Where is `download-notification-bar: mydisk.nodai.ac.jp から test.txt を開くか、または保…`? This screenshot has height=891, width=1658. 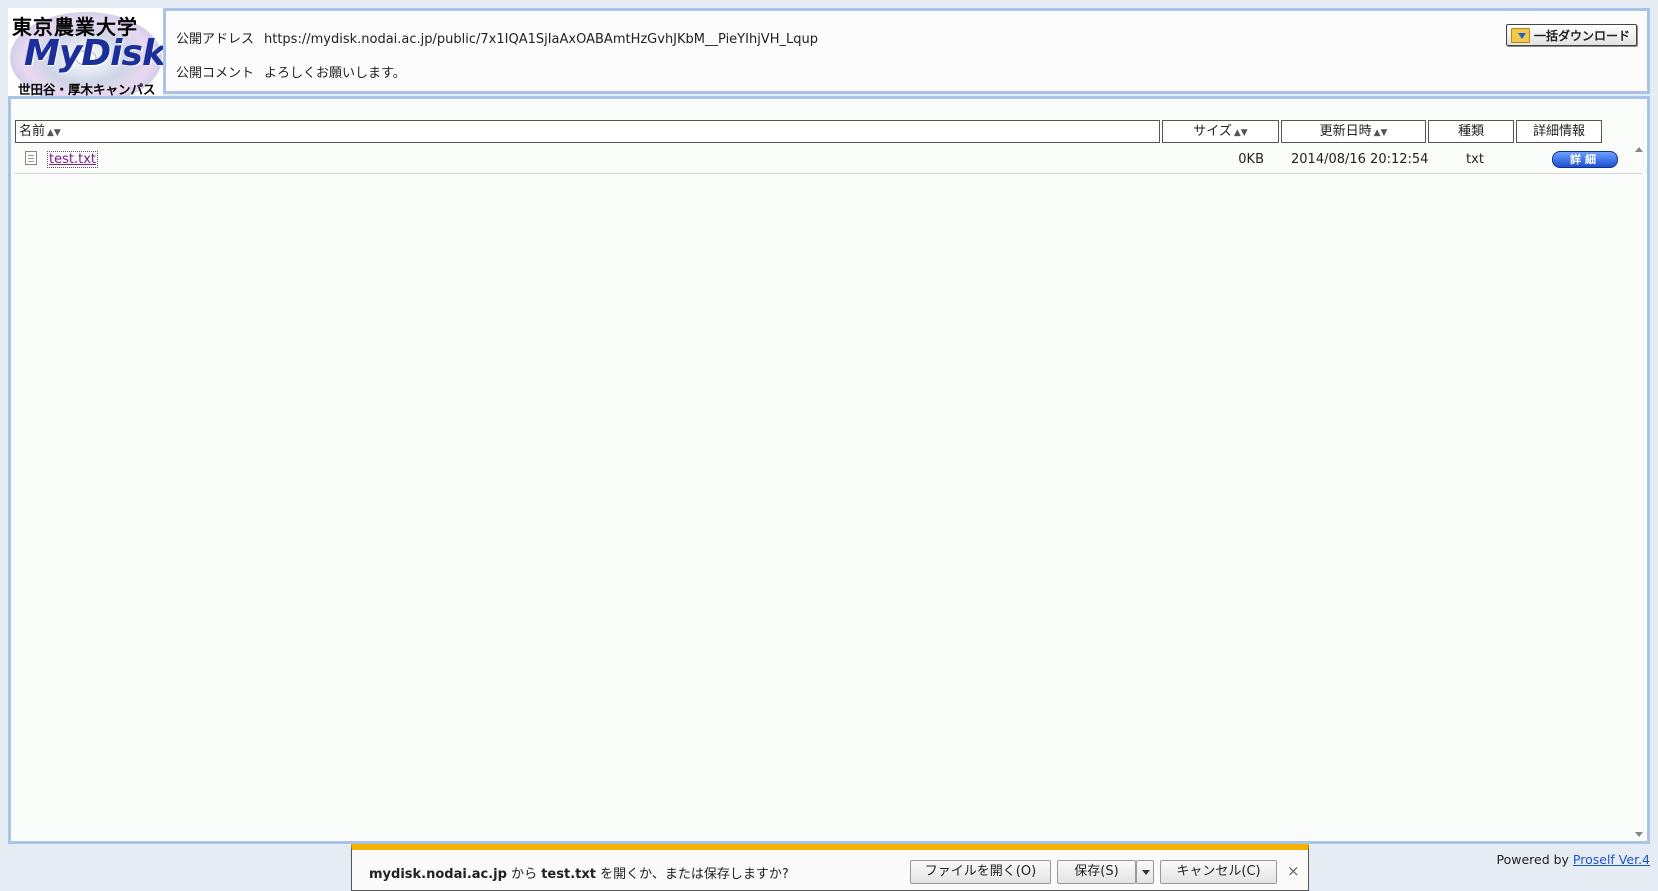
download-notification-bar: mydisk.nodai.ac.jp から test.txt を開くか、または保… is located at coordinates (830, 867).